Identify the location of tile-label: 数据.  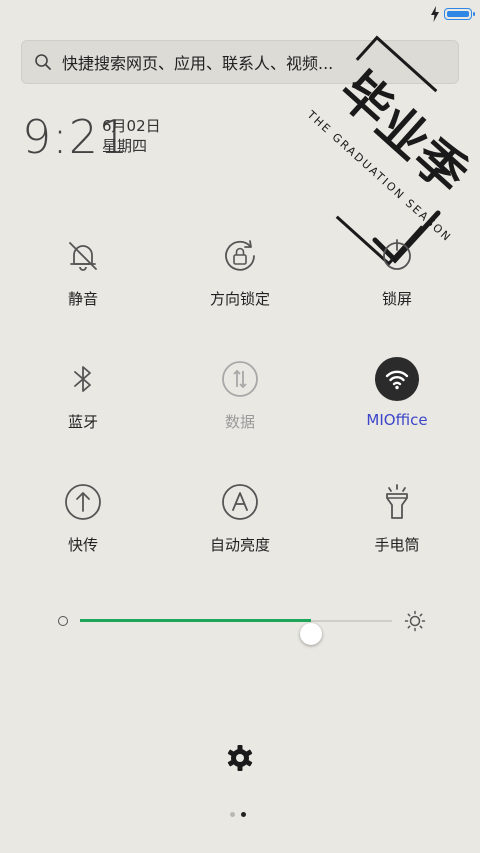
(239, 422).